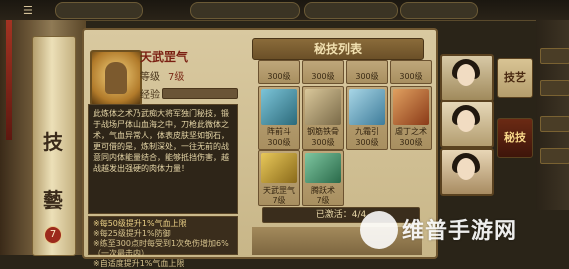 This screenshot has height=269, width=569. Describe the element at coordinates (515, 78) in the screenshot. I see `tab-skill-art: 技艺` at that location.